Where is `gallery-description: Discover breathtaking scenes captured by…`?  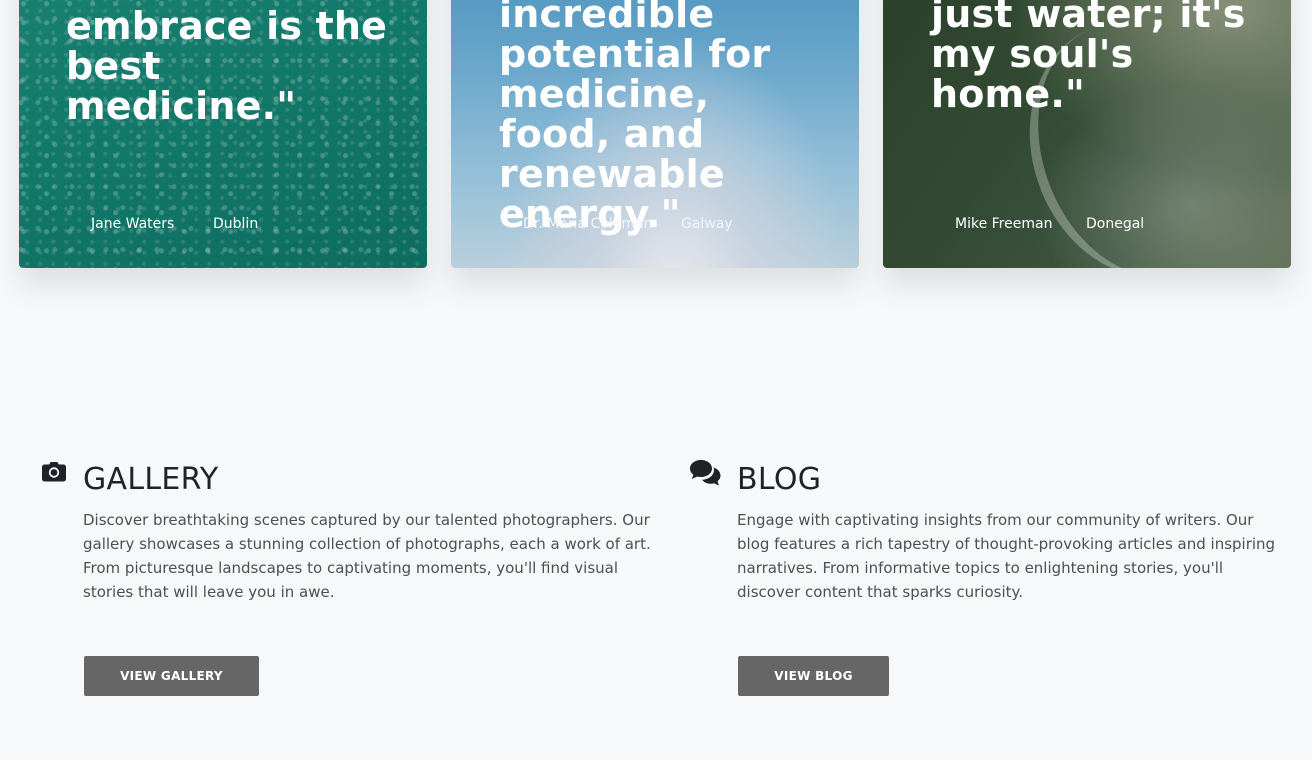
gallery-description: Discover breathtaking scenes captured by… is located at coordinates (367, 556).